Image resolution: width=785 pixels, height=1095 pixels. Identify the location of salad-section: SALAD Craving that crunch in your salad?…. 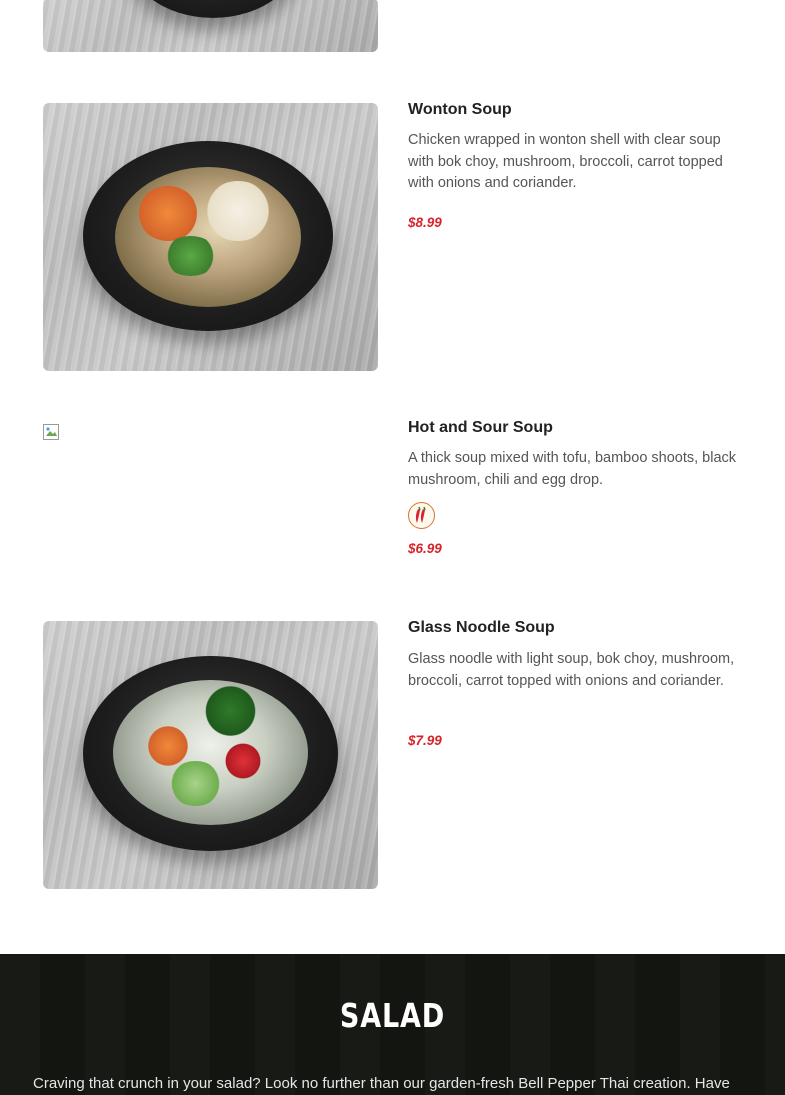
(392, 1024).